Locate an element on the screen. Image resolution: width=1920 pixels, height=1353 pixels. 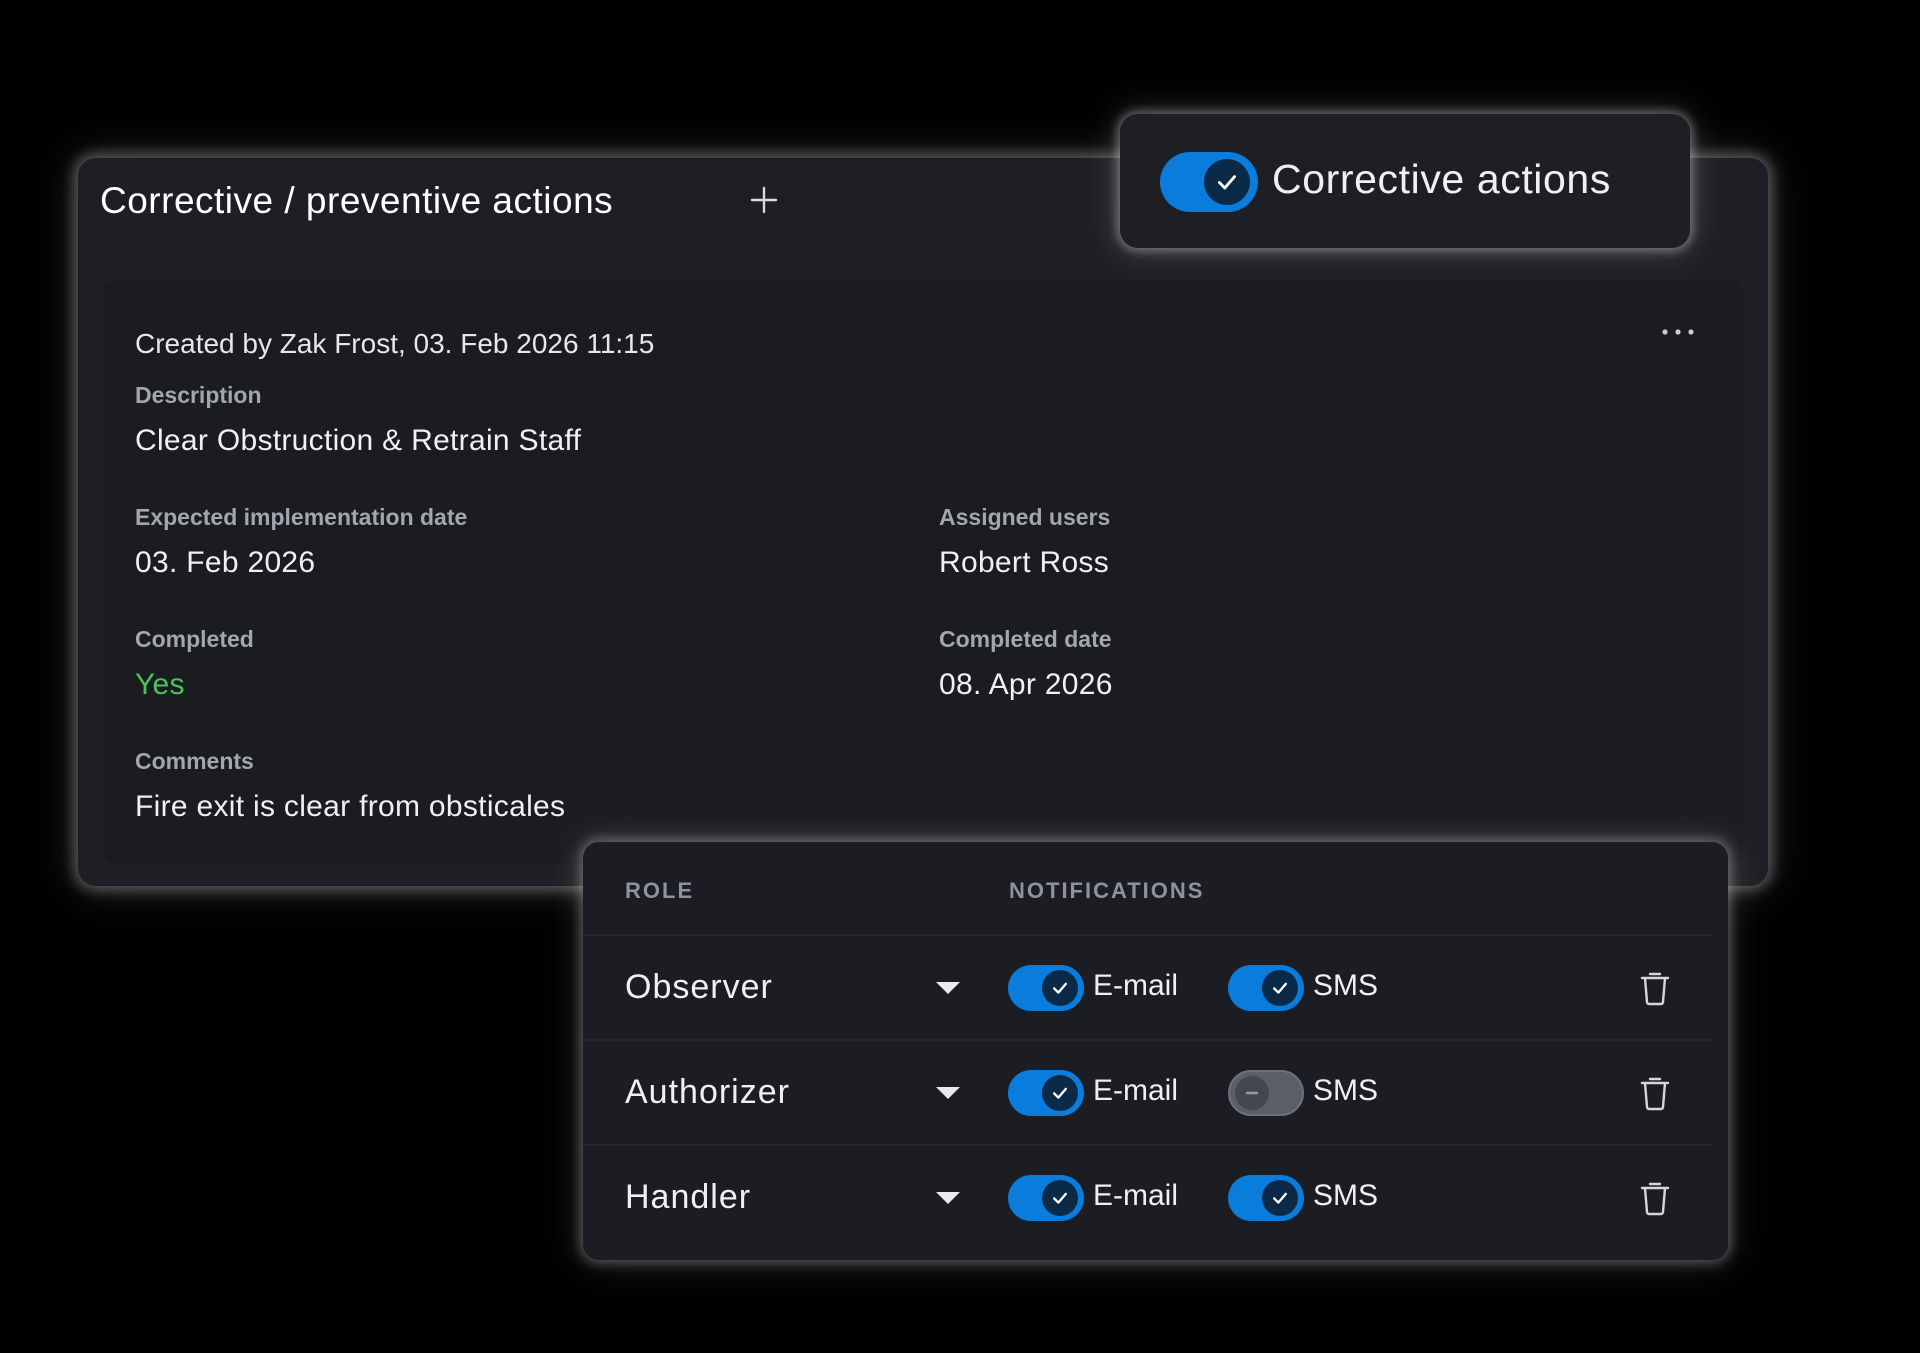
more-options-button is located at coordinates (1678, 332).